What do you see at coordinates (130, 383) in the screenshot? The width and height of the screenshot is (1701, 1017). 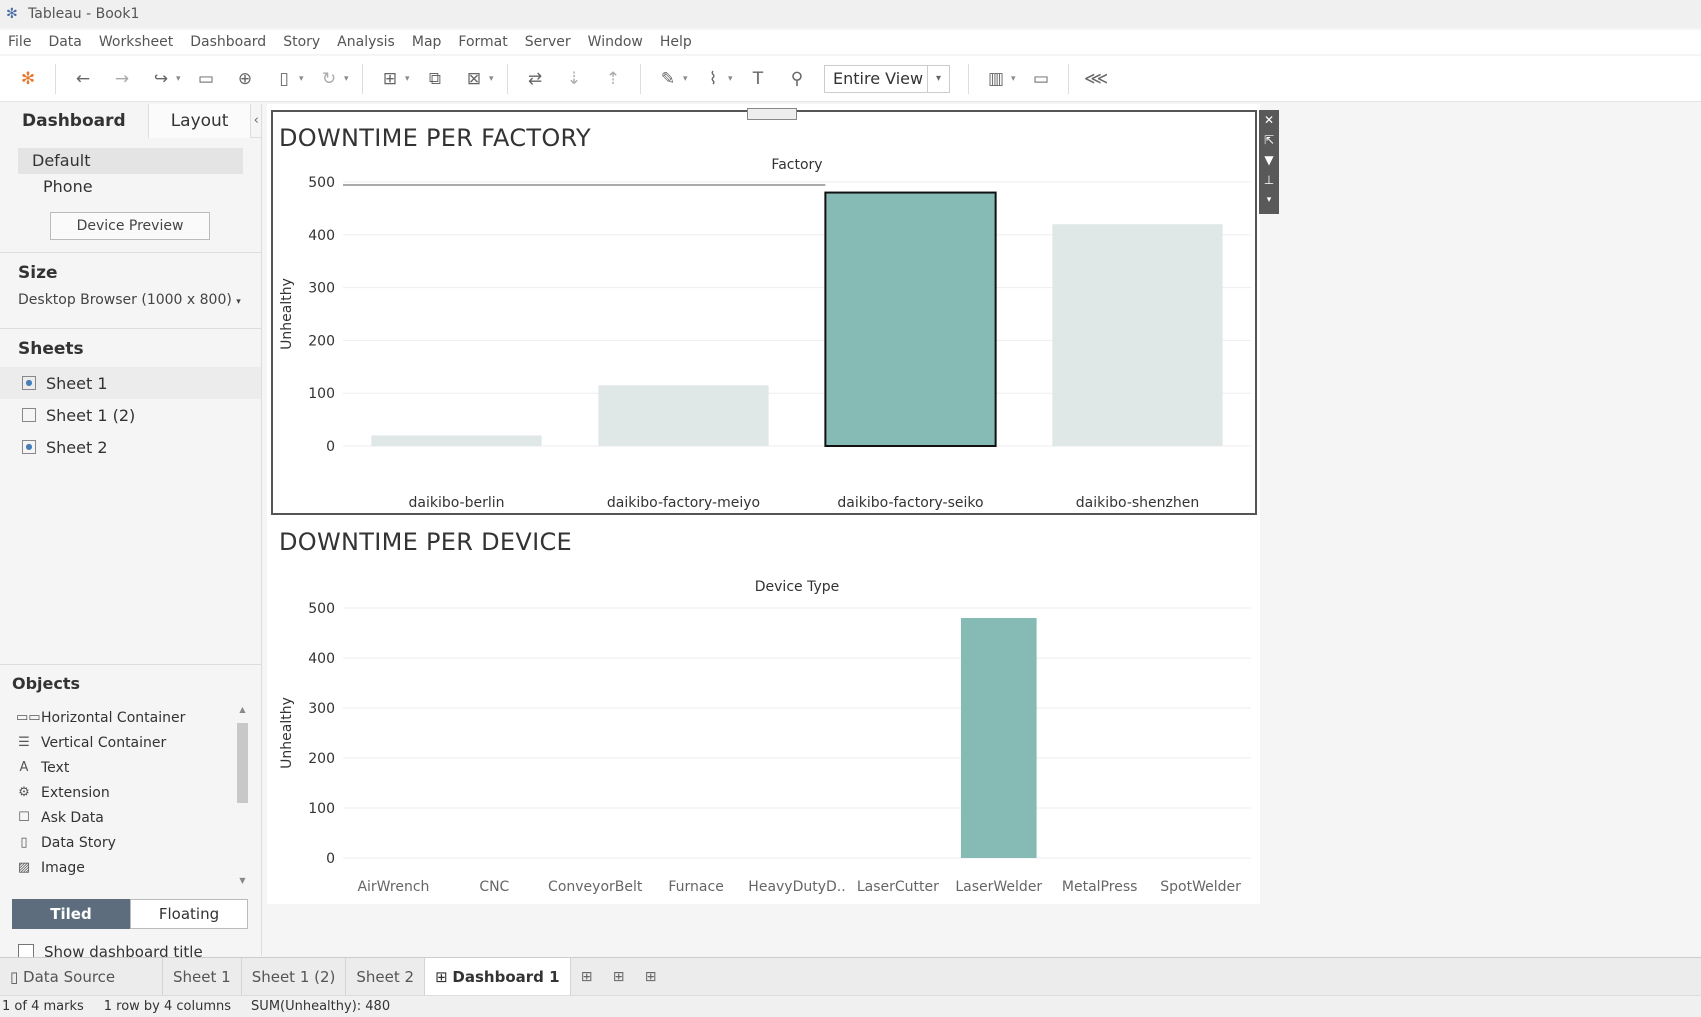 I see `sheet-item-sheet1: ● Sheet 1` at bounding box center [130, 383].